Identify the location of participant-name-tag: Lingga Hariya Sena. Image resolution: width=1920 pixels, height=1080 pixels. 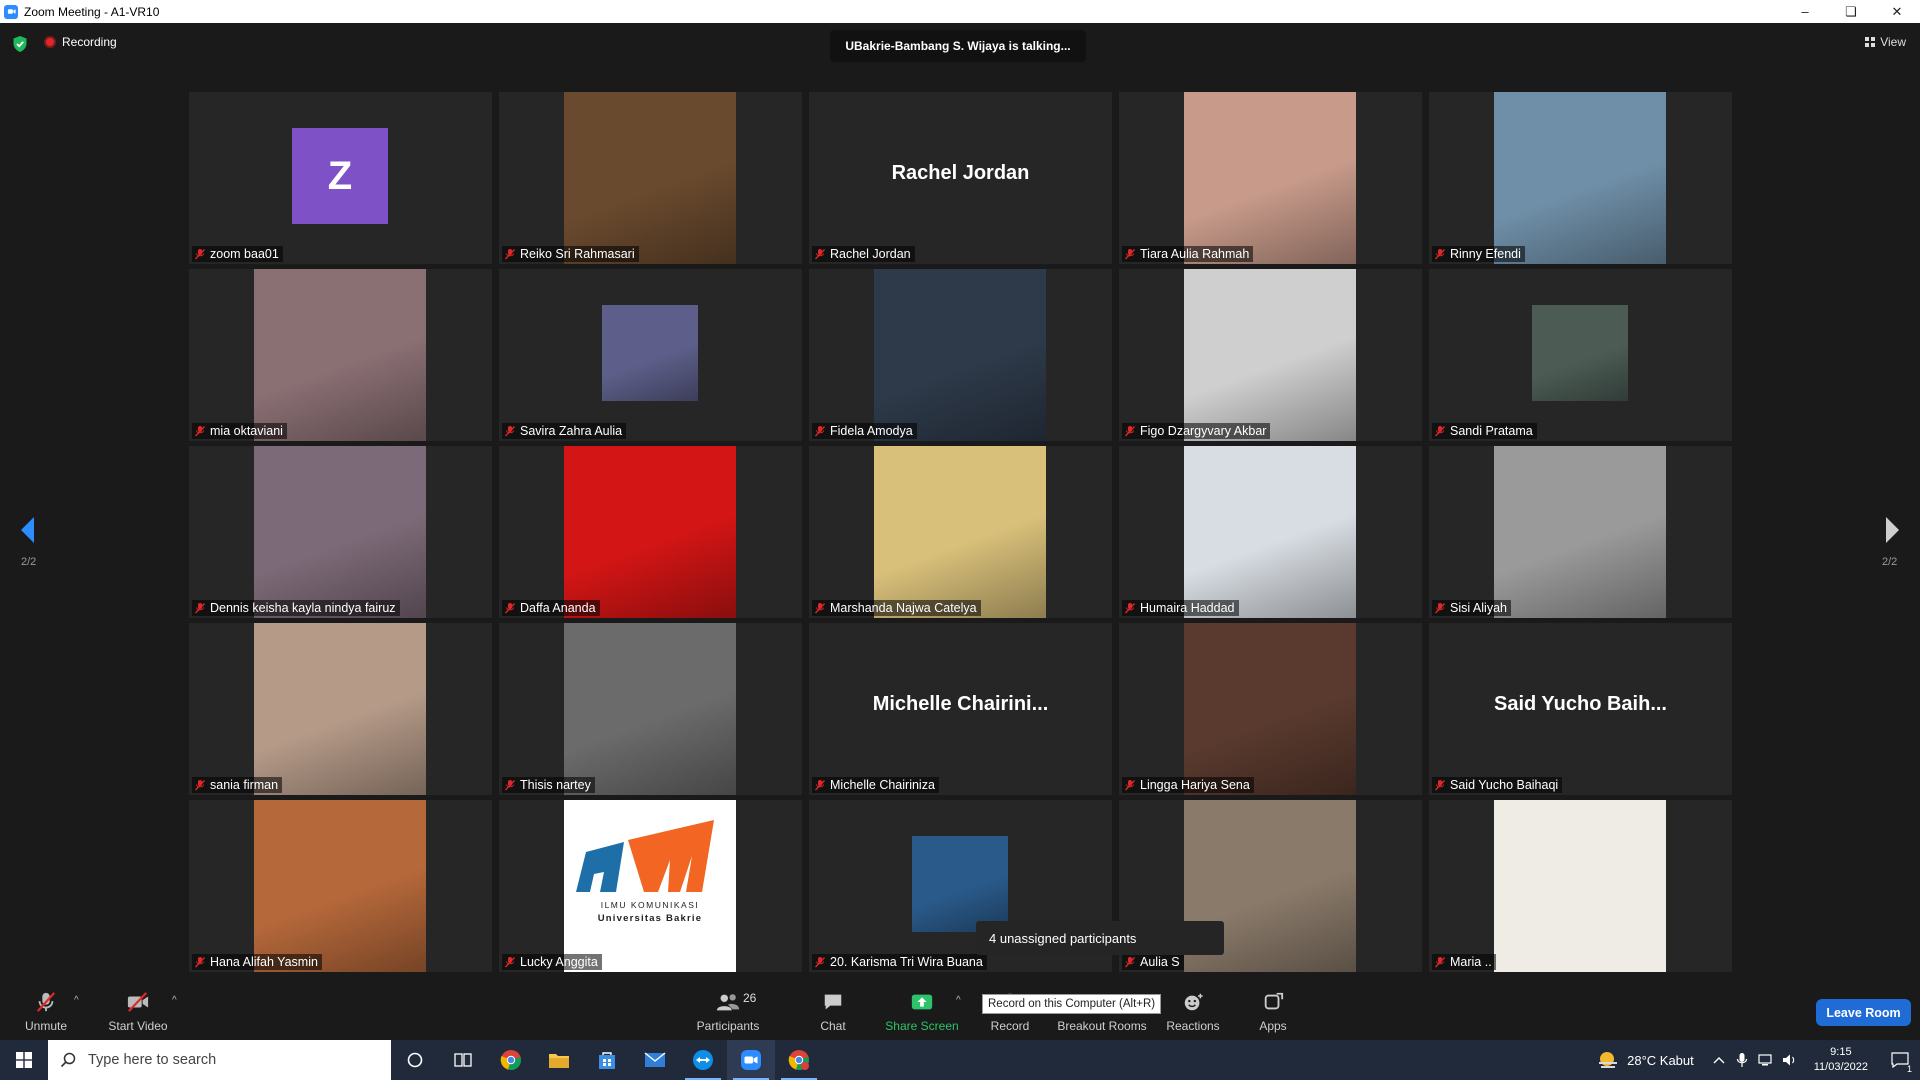
(1188, 785).